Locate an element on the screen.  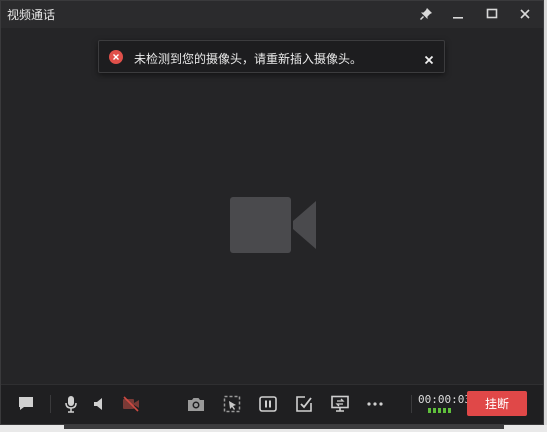
chat-icon is located at coordinates (26, 403).